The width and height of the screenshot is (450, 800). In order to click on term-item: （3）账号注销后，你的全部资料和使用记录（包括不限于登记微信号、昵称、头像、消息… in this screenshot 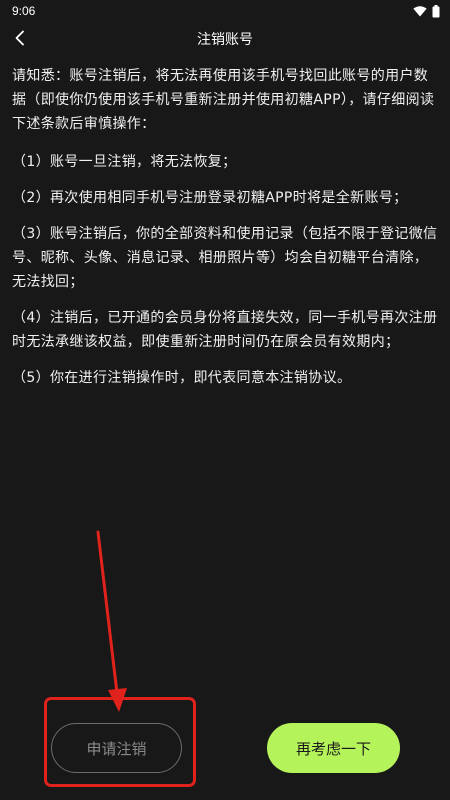, I will do `click(225, 258)`.